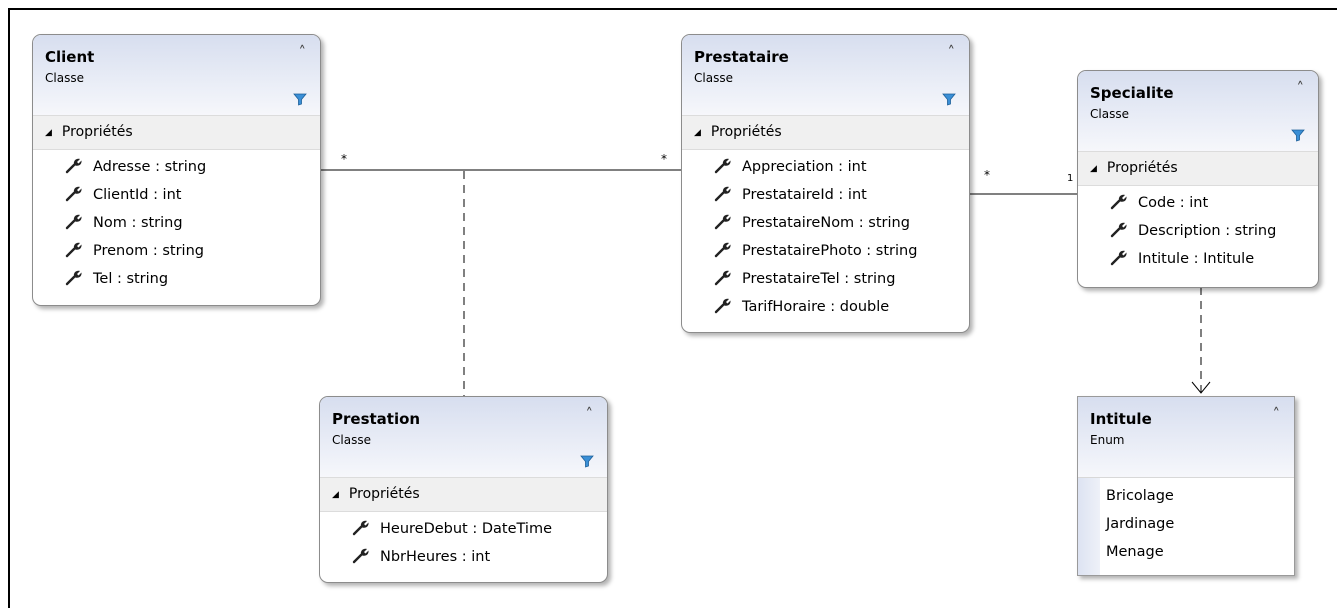  I want to click on property-item: PrestatairePhoto : string, so click(841, 251).